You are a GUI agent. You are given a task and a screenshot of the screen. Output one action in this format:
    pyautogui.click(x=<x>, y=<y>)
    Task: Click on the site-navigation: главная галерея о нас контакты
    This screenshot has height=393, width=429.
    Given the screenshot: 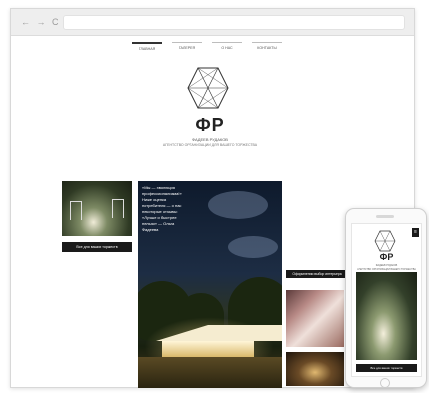 What is the action you would take?
    pyautogui.click(x=207, y=46)
    